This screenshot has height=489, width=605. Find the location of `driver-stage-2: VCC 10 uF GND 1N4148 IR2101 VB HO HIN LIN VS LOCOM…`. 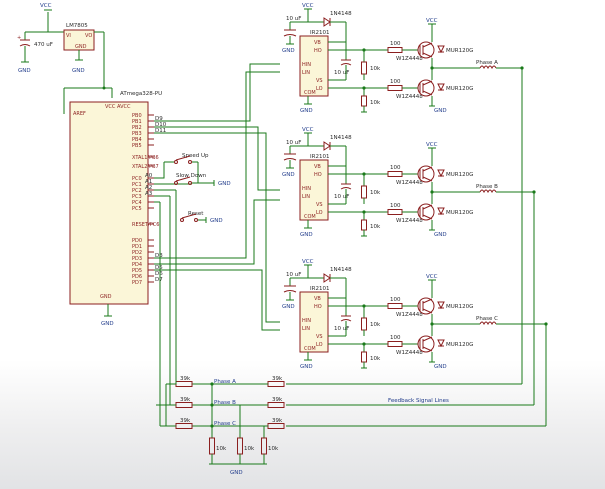

driver-stage-2: VCC 10 uF GND 1N4148 IR2101 VB HO HIN LIN VS LOCOM… is located at coordinates (409, 182).